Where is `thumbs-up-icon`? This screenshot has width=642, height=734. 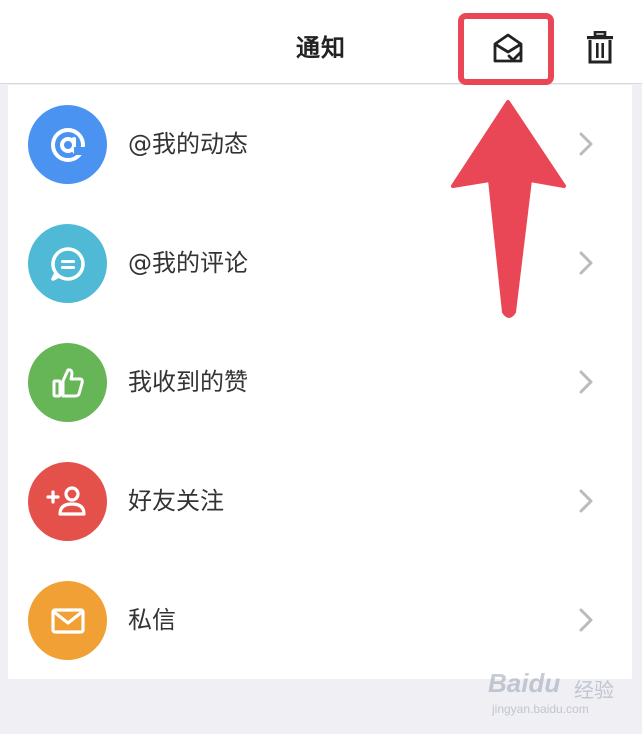 thumbs-up-icon is located at coordinates (67, 382).